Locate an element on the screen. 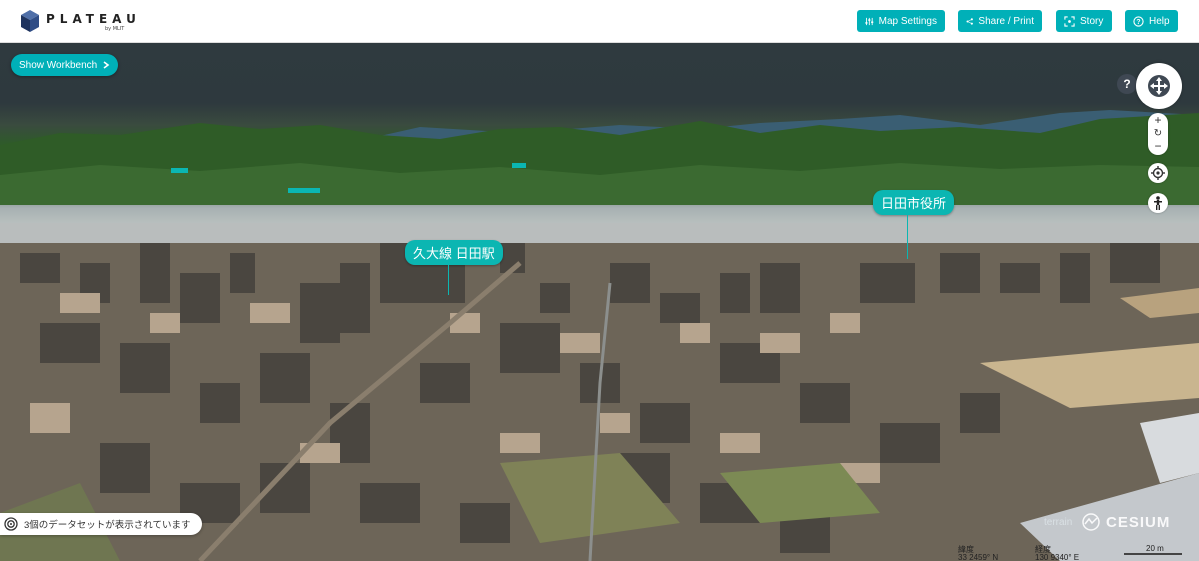 This screenshot has height=561, width=1199. help-circle-icon: ? is located at coordinates (1138, 21).